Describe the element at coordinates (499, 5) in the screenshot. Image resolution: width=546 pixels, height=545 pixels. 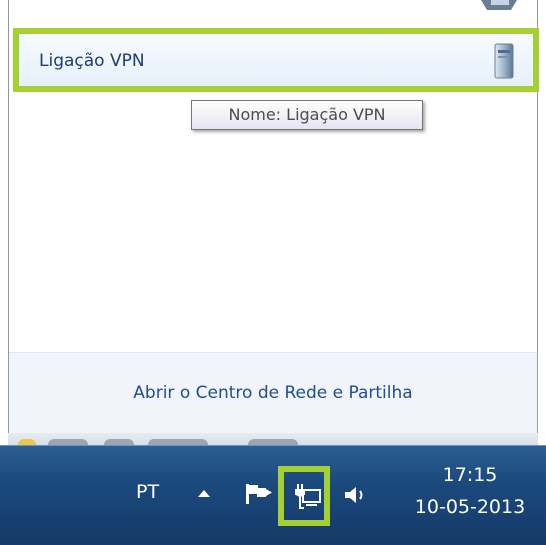
I see `network-item-icon` at that location.